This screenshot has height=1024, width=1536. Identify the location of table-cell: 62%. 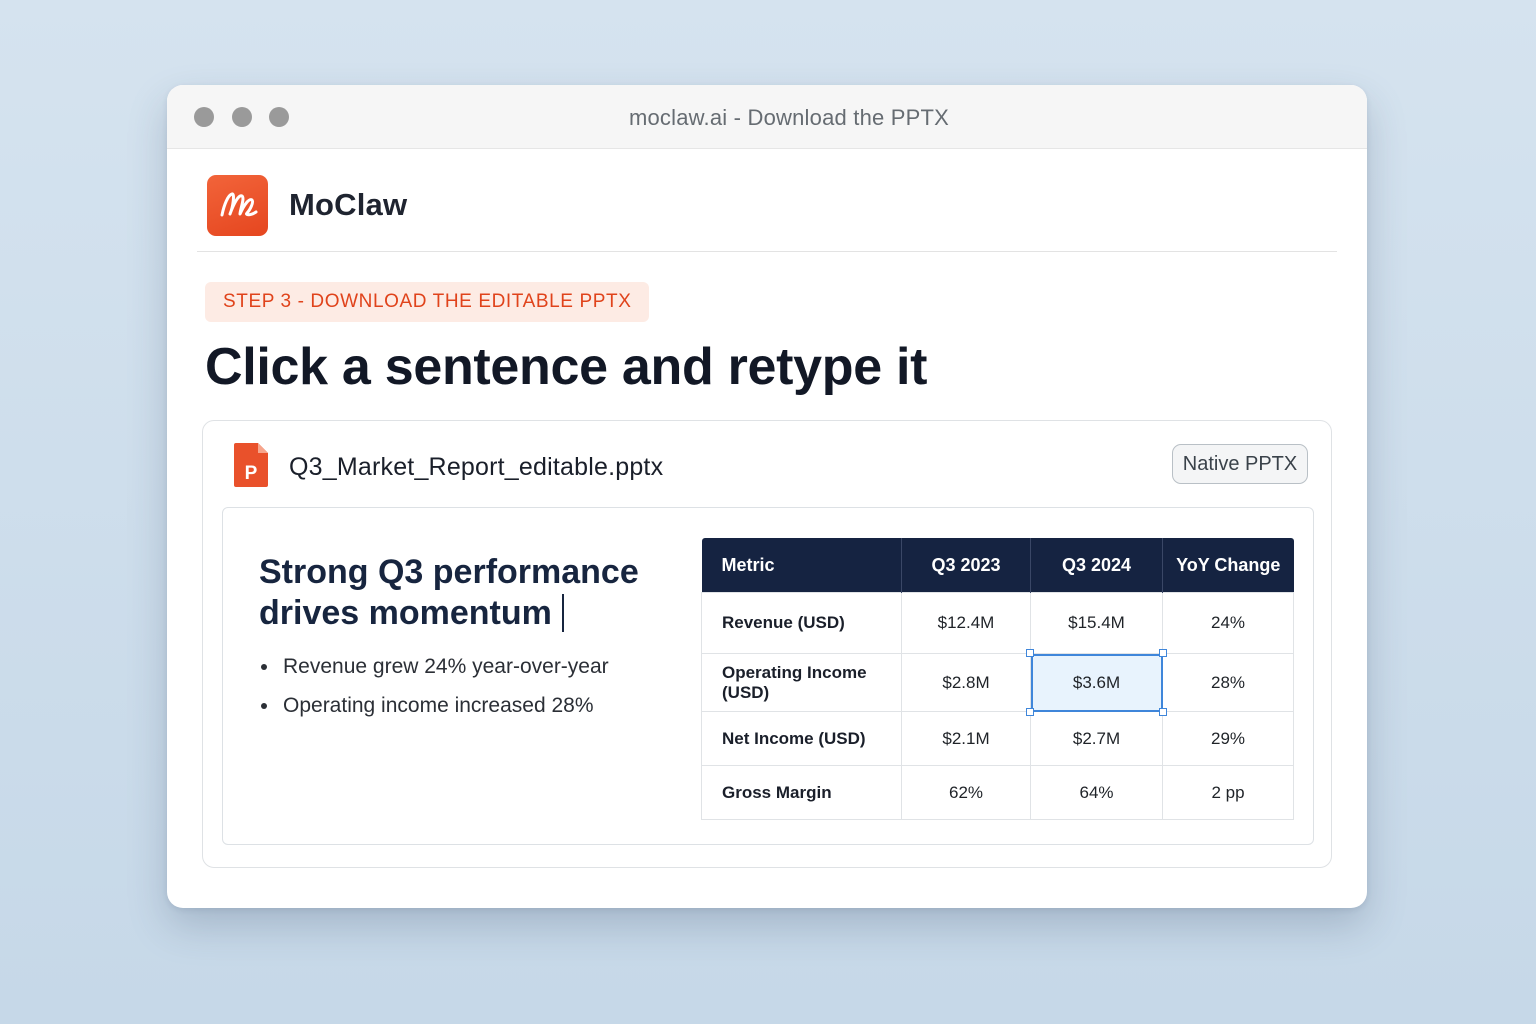
(966, 792).